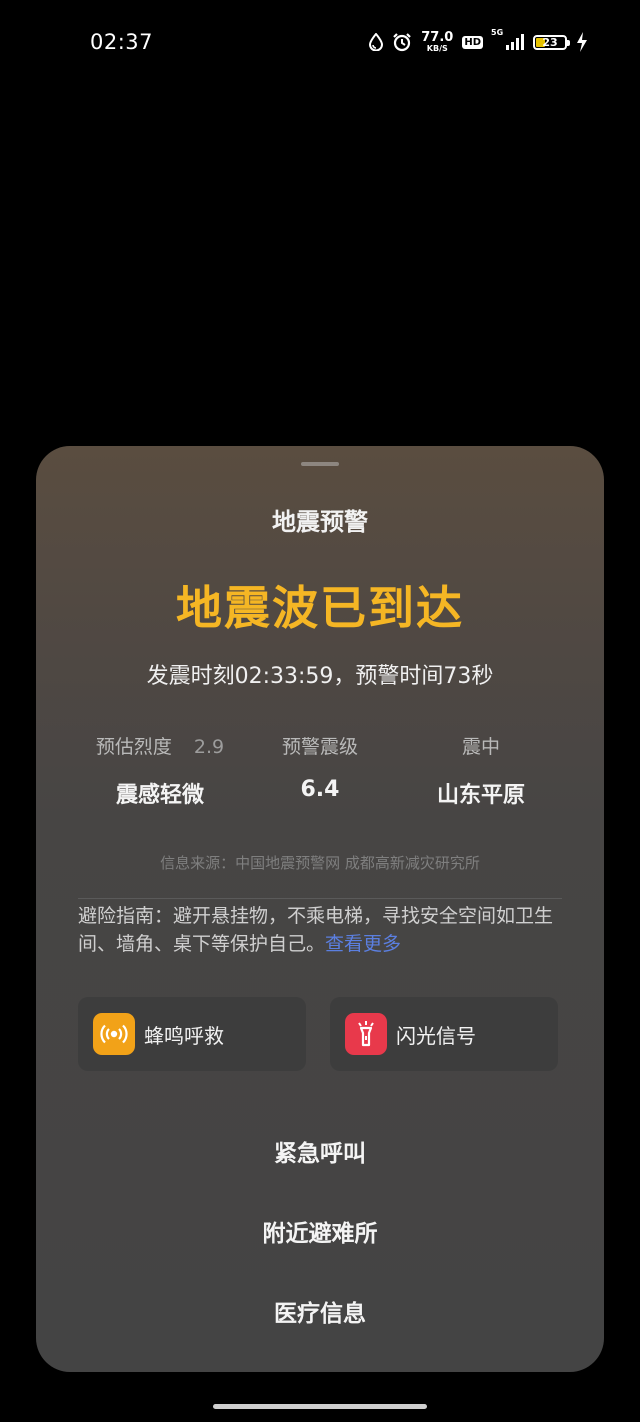 This screenshot has height=1422, width=640. What do you see at coordinates (481, 770) in the screenshot?
I see `stat-epicenter: 震中 山东平原` at bounding box center [481, 770].